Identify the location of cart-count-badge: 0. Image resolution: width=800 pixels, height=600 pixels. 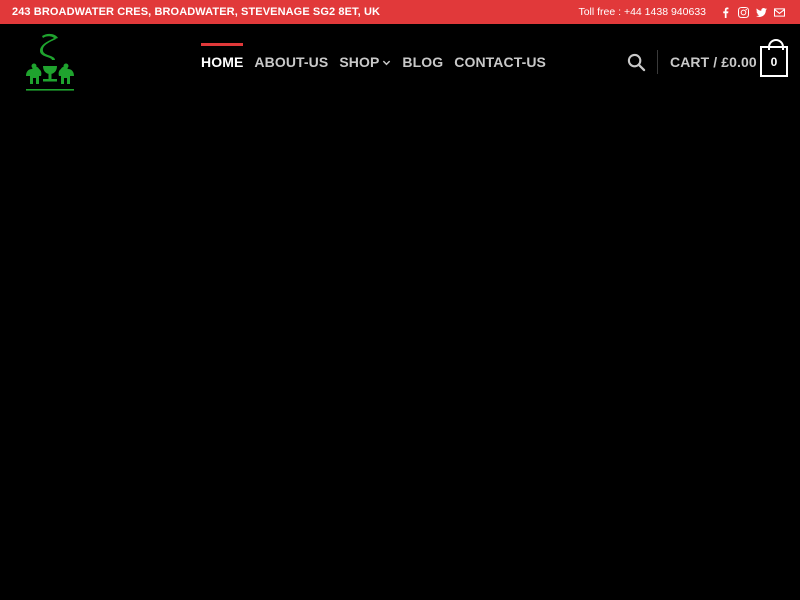
(774, 58).